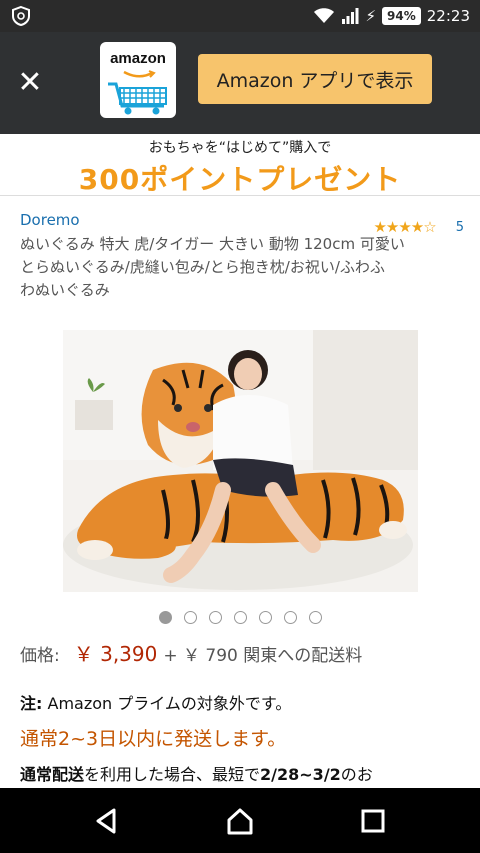 The width and height of the screenshot is (480, 853). I want to click on delivery-dates: 2/28~3/2, so click(300, 774).